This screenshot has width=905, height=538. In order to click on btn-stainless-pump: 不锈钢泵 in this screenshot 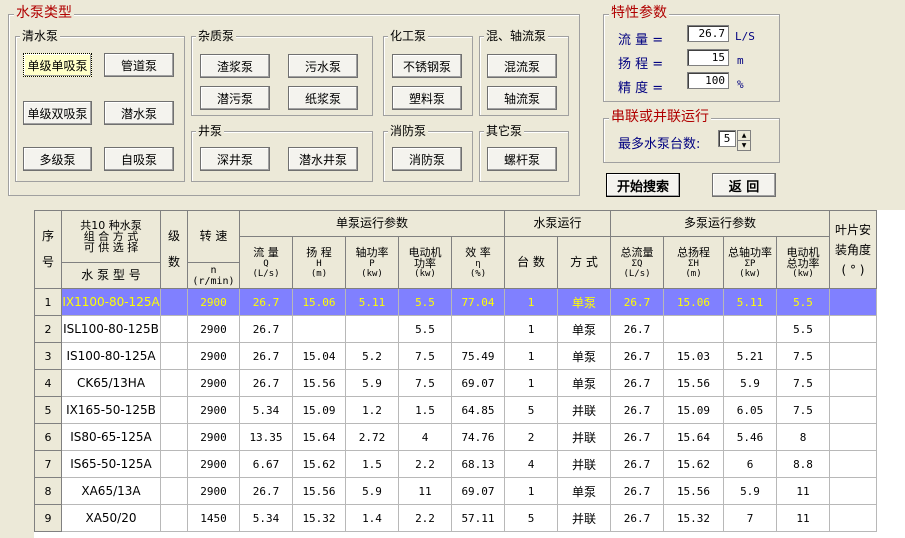, I will do `click(427, 66)`.